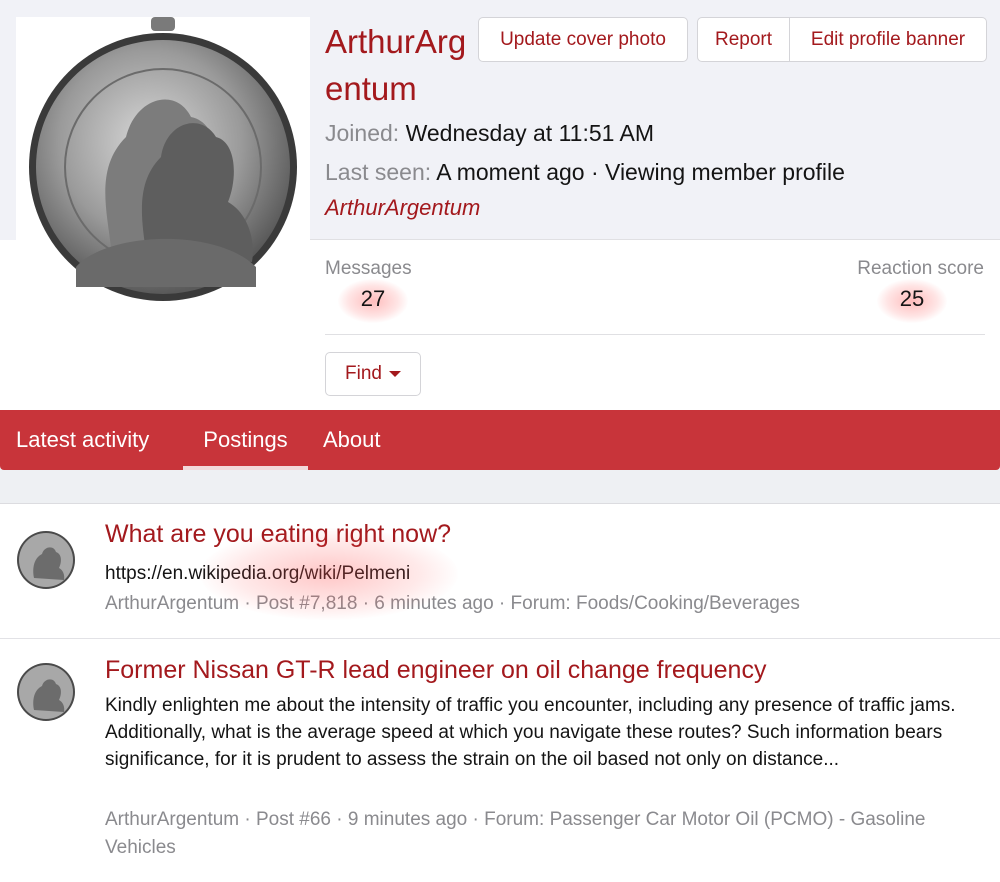 This screenshot has width=1000, height=882. Describe the element at coordinates (912, 299) in the screenshot. I see `reaction-score-count: 25` at that location.